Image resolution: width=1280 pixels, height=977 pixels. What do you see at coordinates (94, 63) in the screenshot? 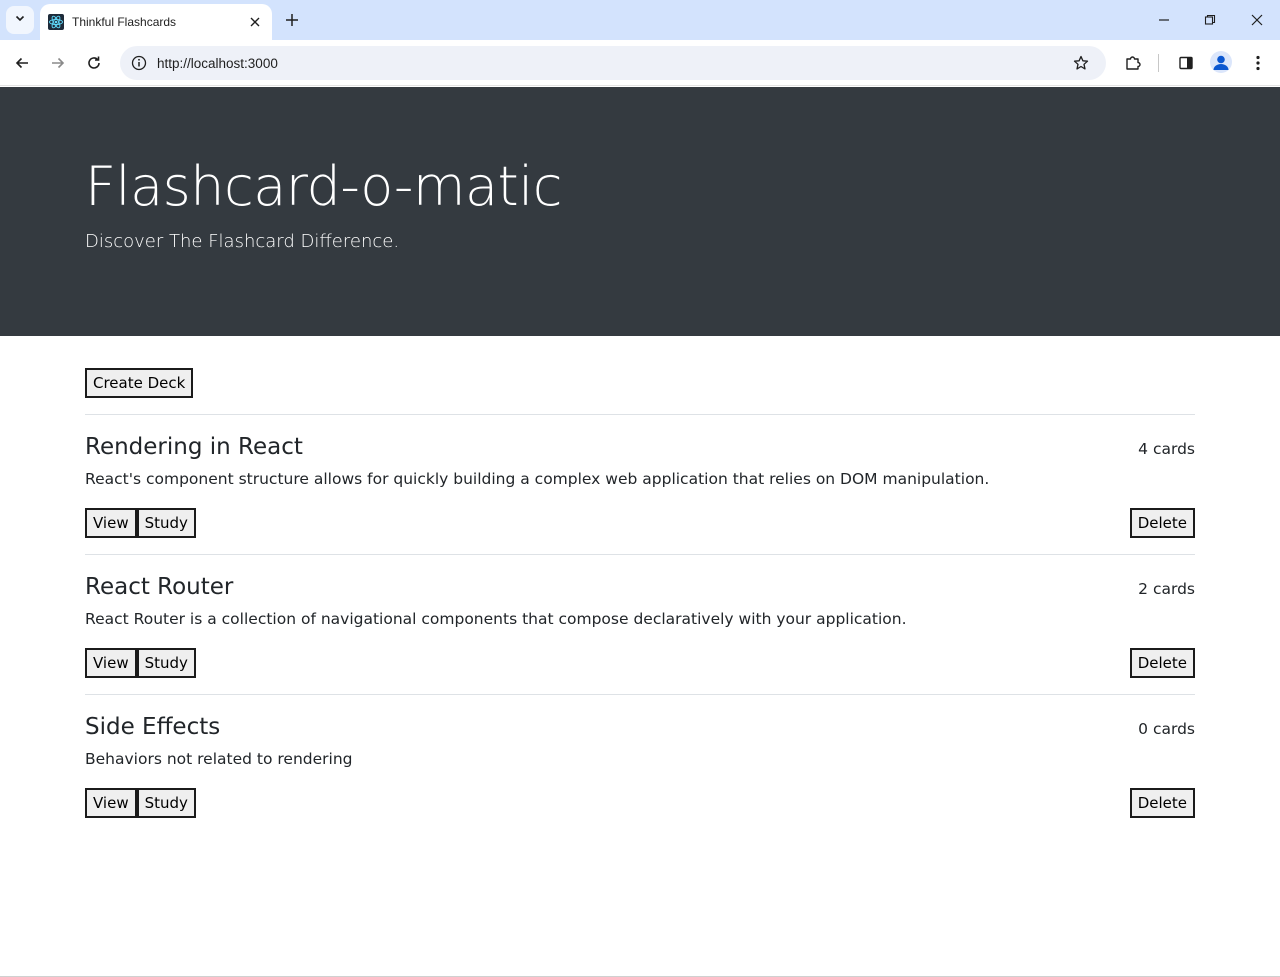
I see `reload-icon` at bounding box center [94, 63].